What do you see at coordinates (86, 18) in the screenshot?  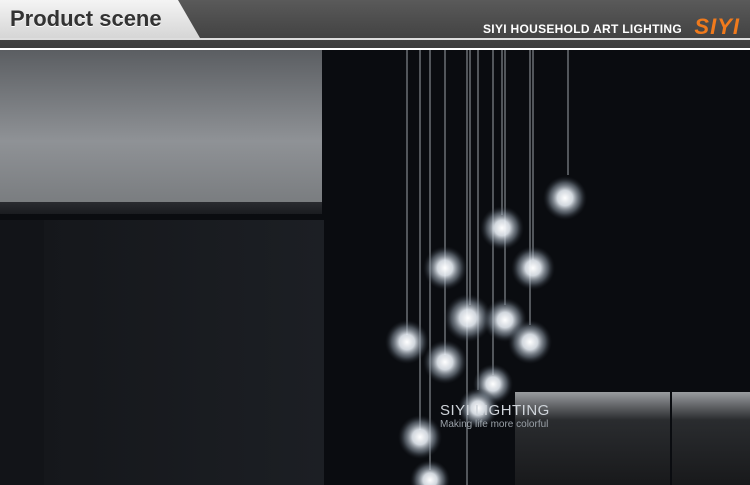 I see `section-title: Product scene` at bounding box center [86, 18].